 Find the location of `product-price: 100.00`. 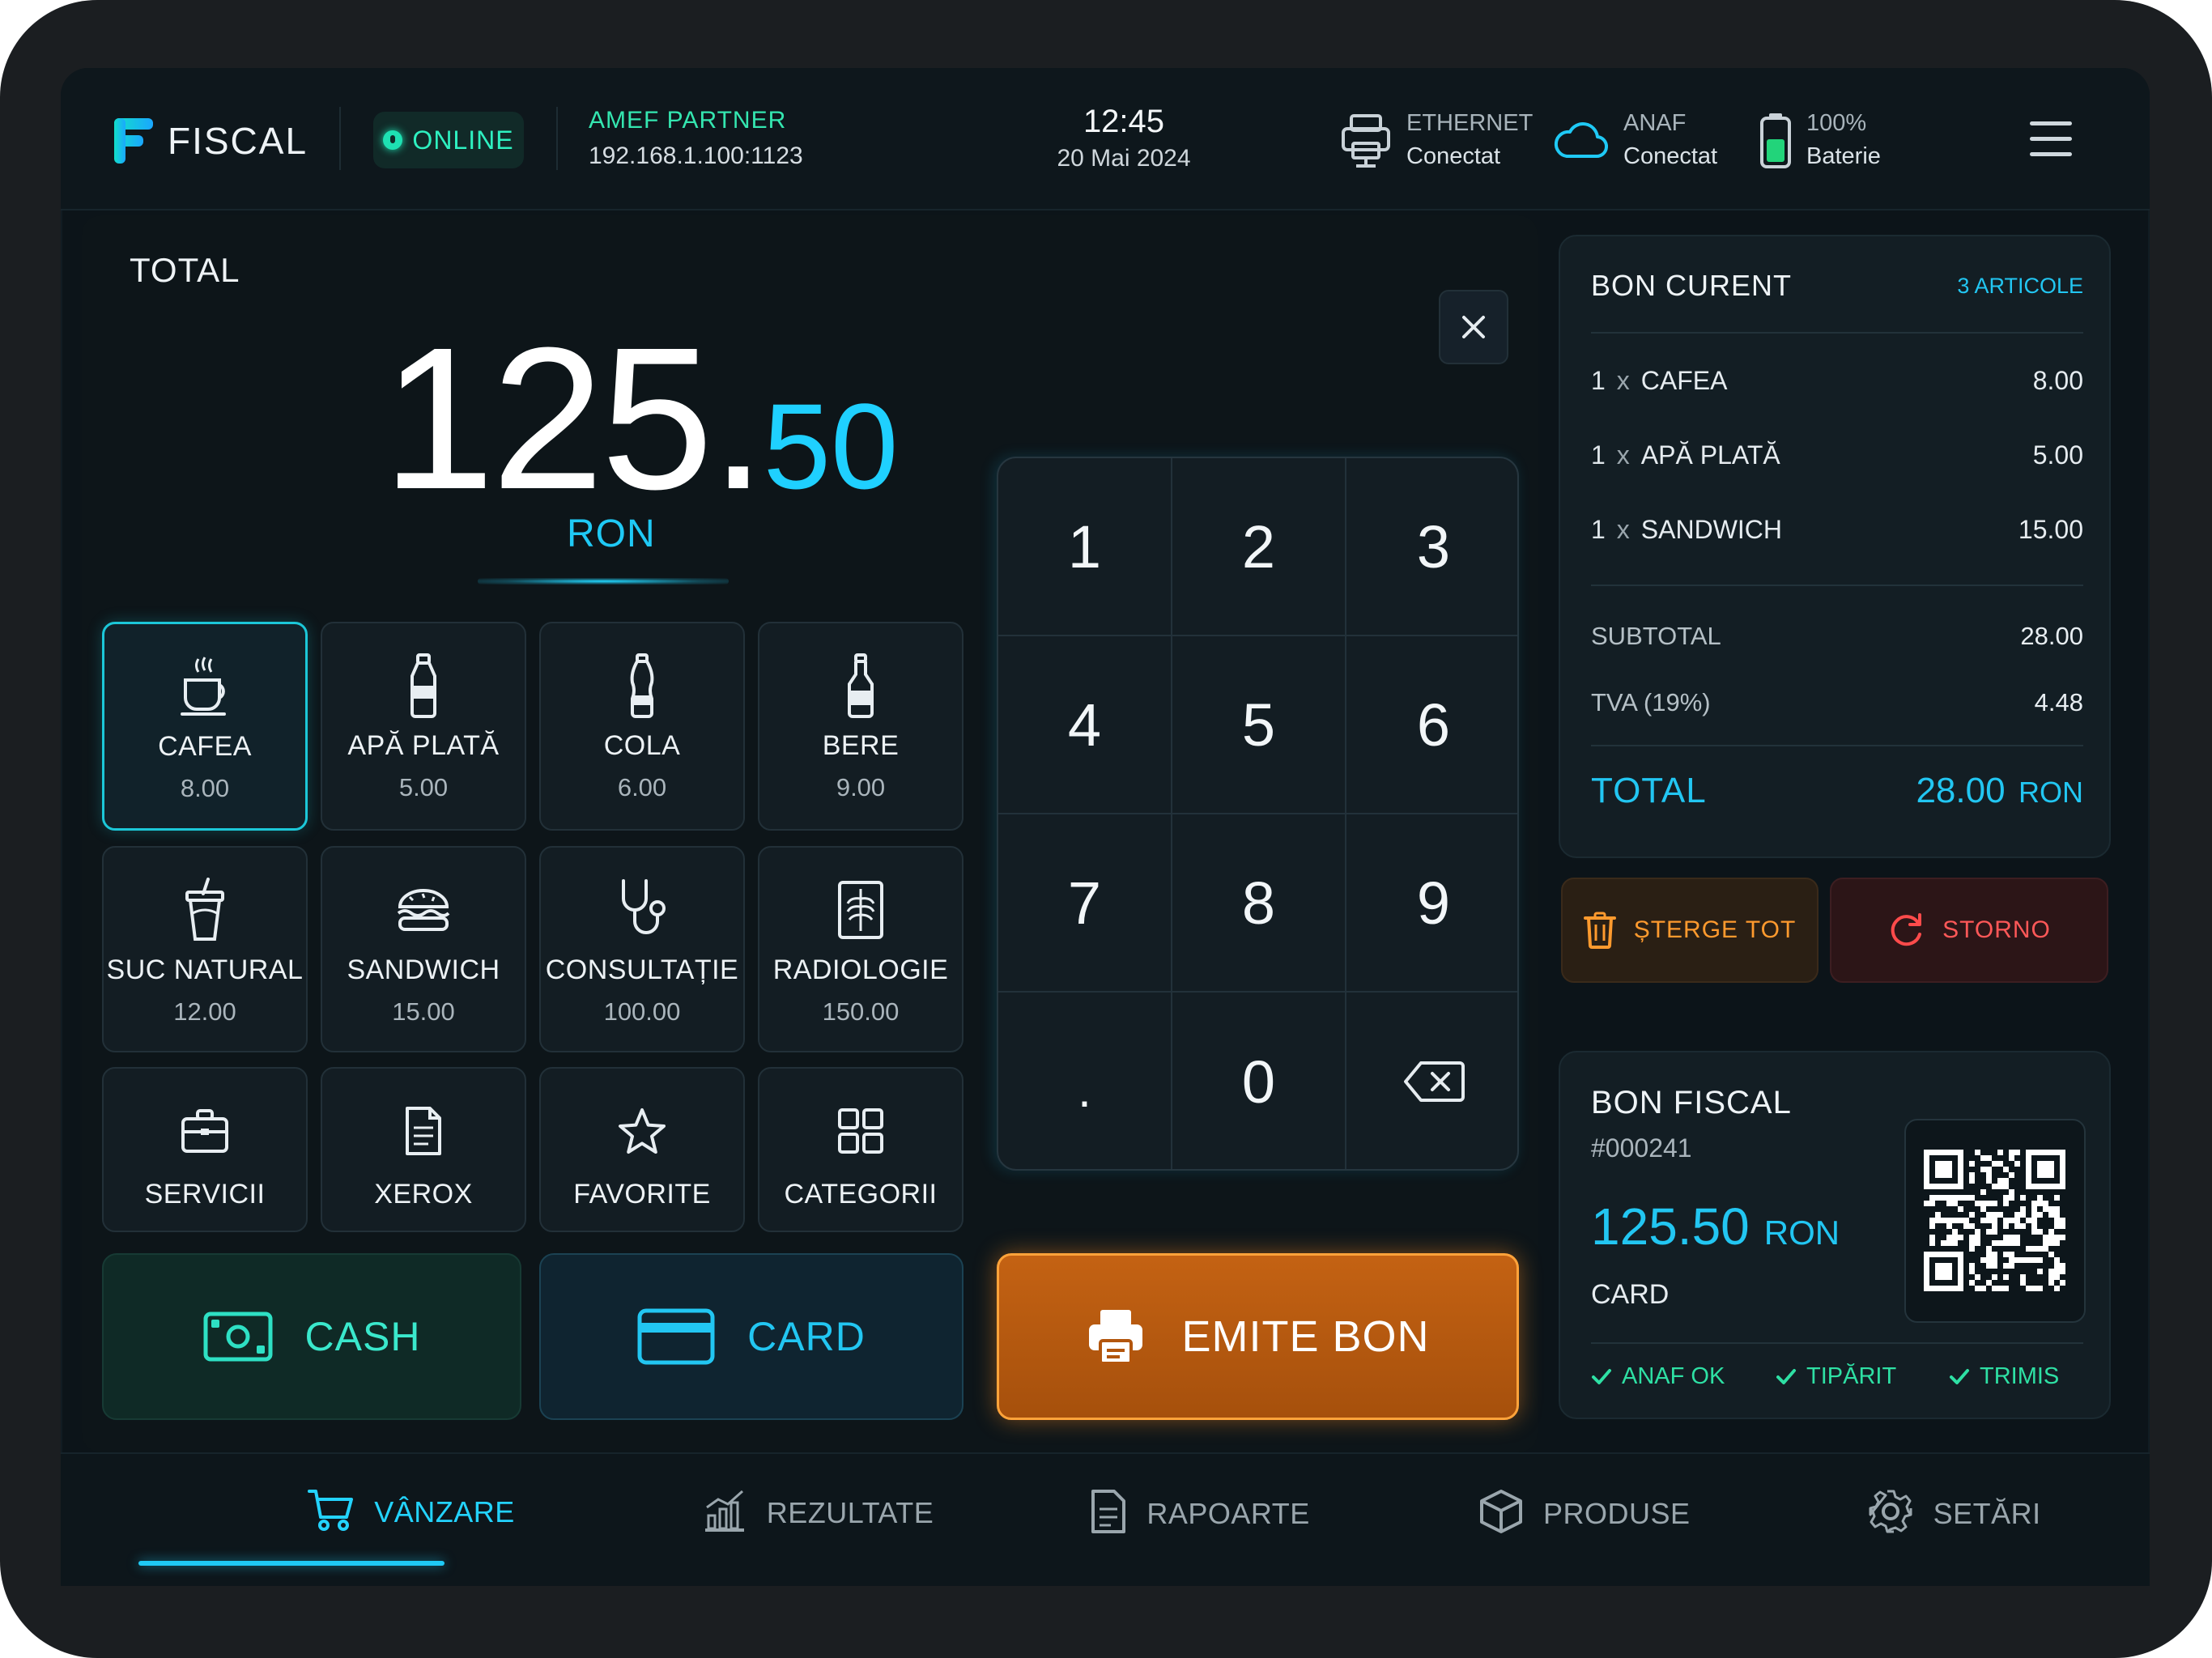

product-price: 100.00 is located at coordinates (642, 1011).